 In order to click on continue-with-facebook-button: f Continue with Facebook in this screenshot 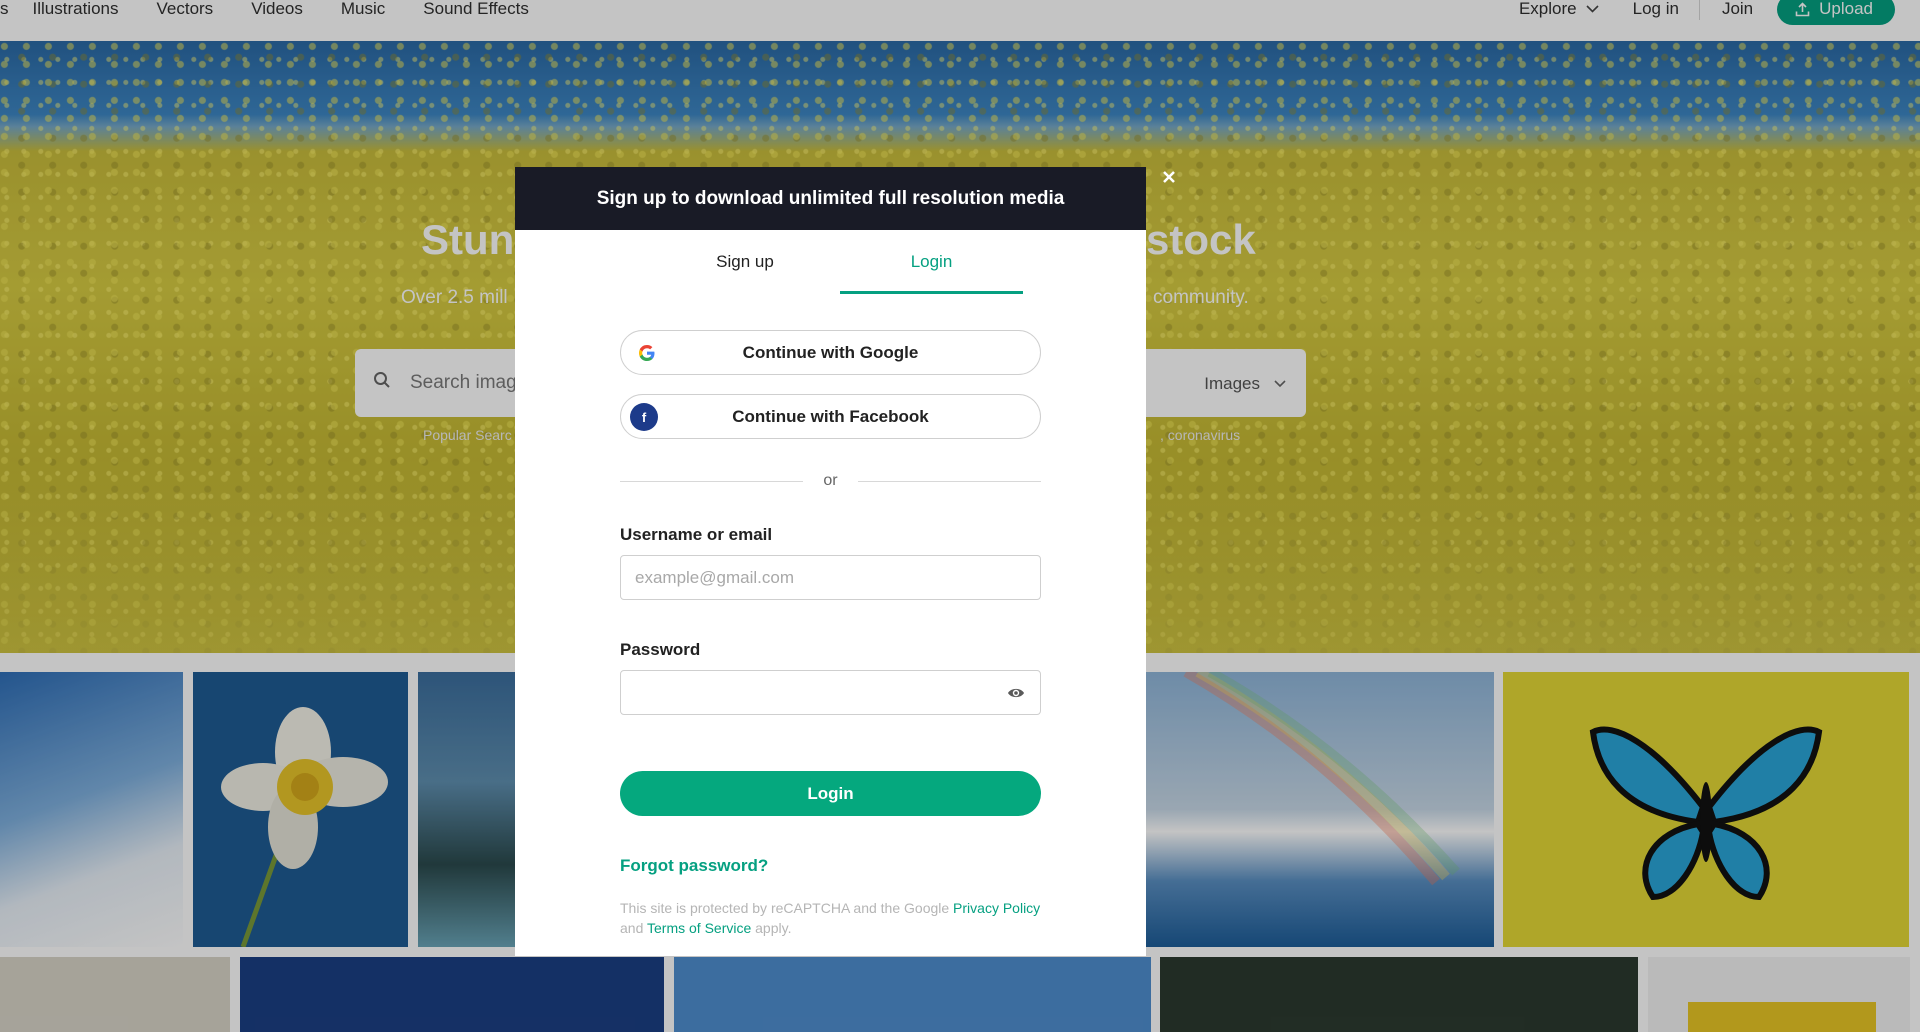, I will do `click(830, 416)`.